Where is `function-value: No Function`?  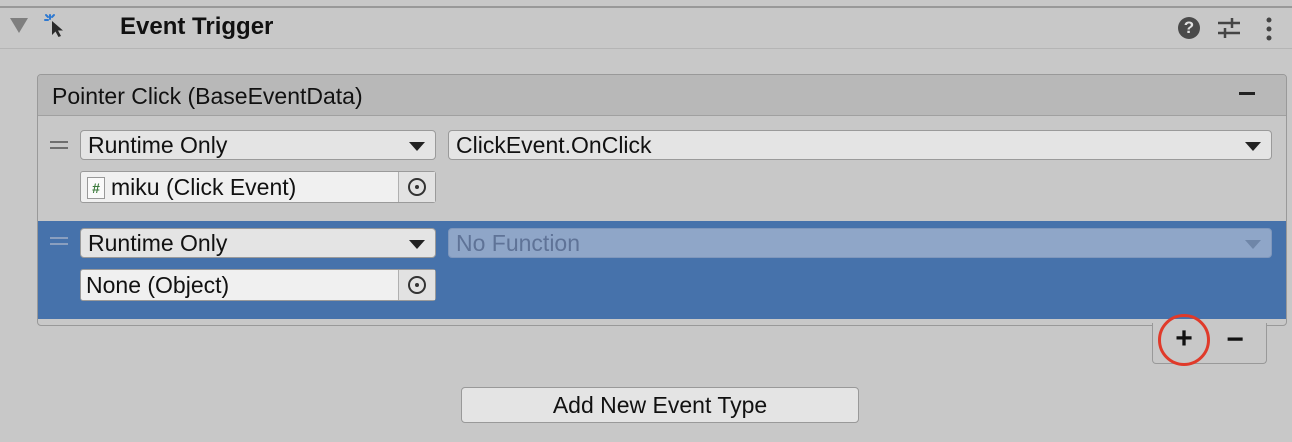
function-value: No Function is located at coordinates (518, 243).